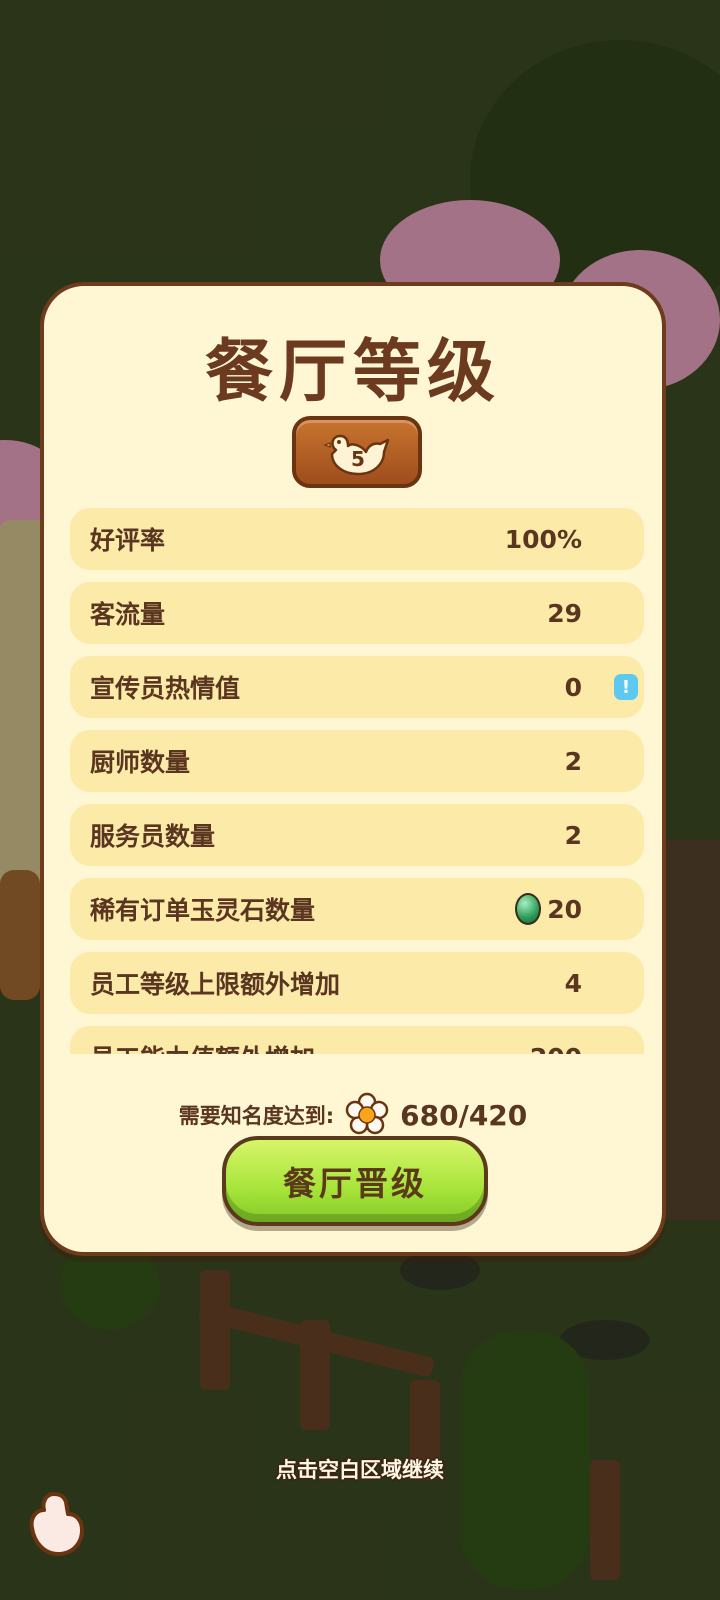  I want to click on stat-row-customer-flow: 客流量 29, so click(357, 613).